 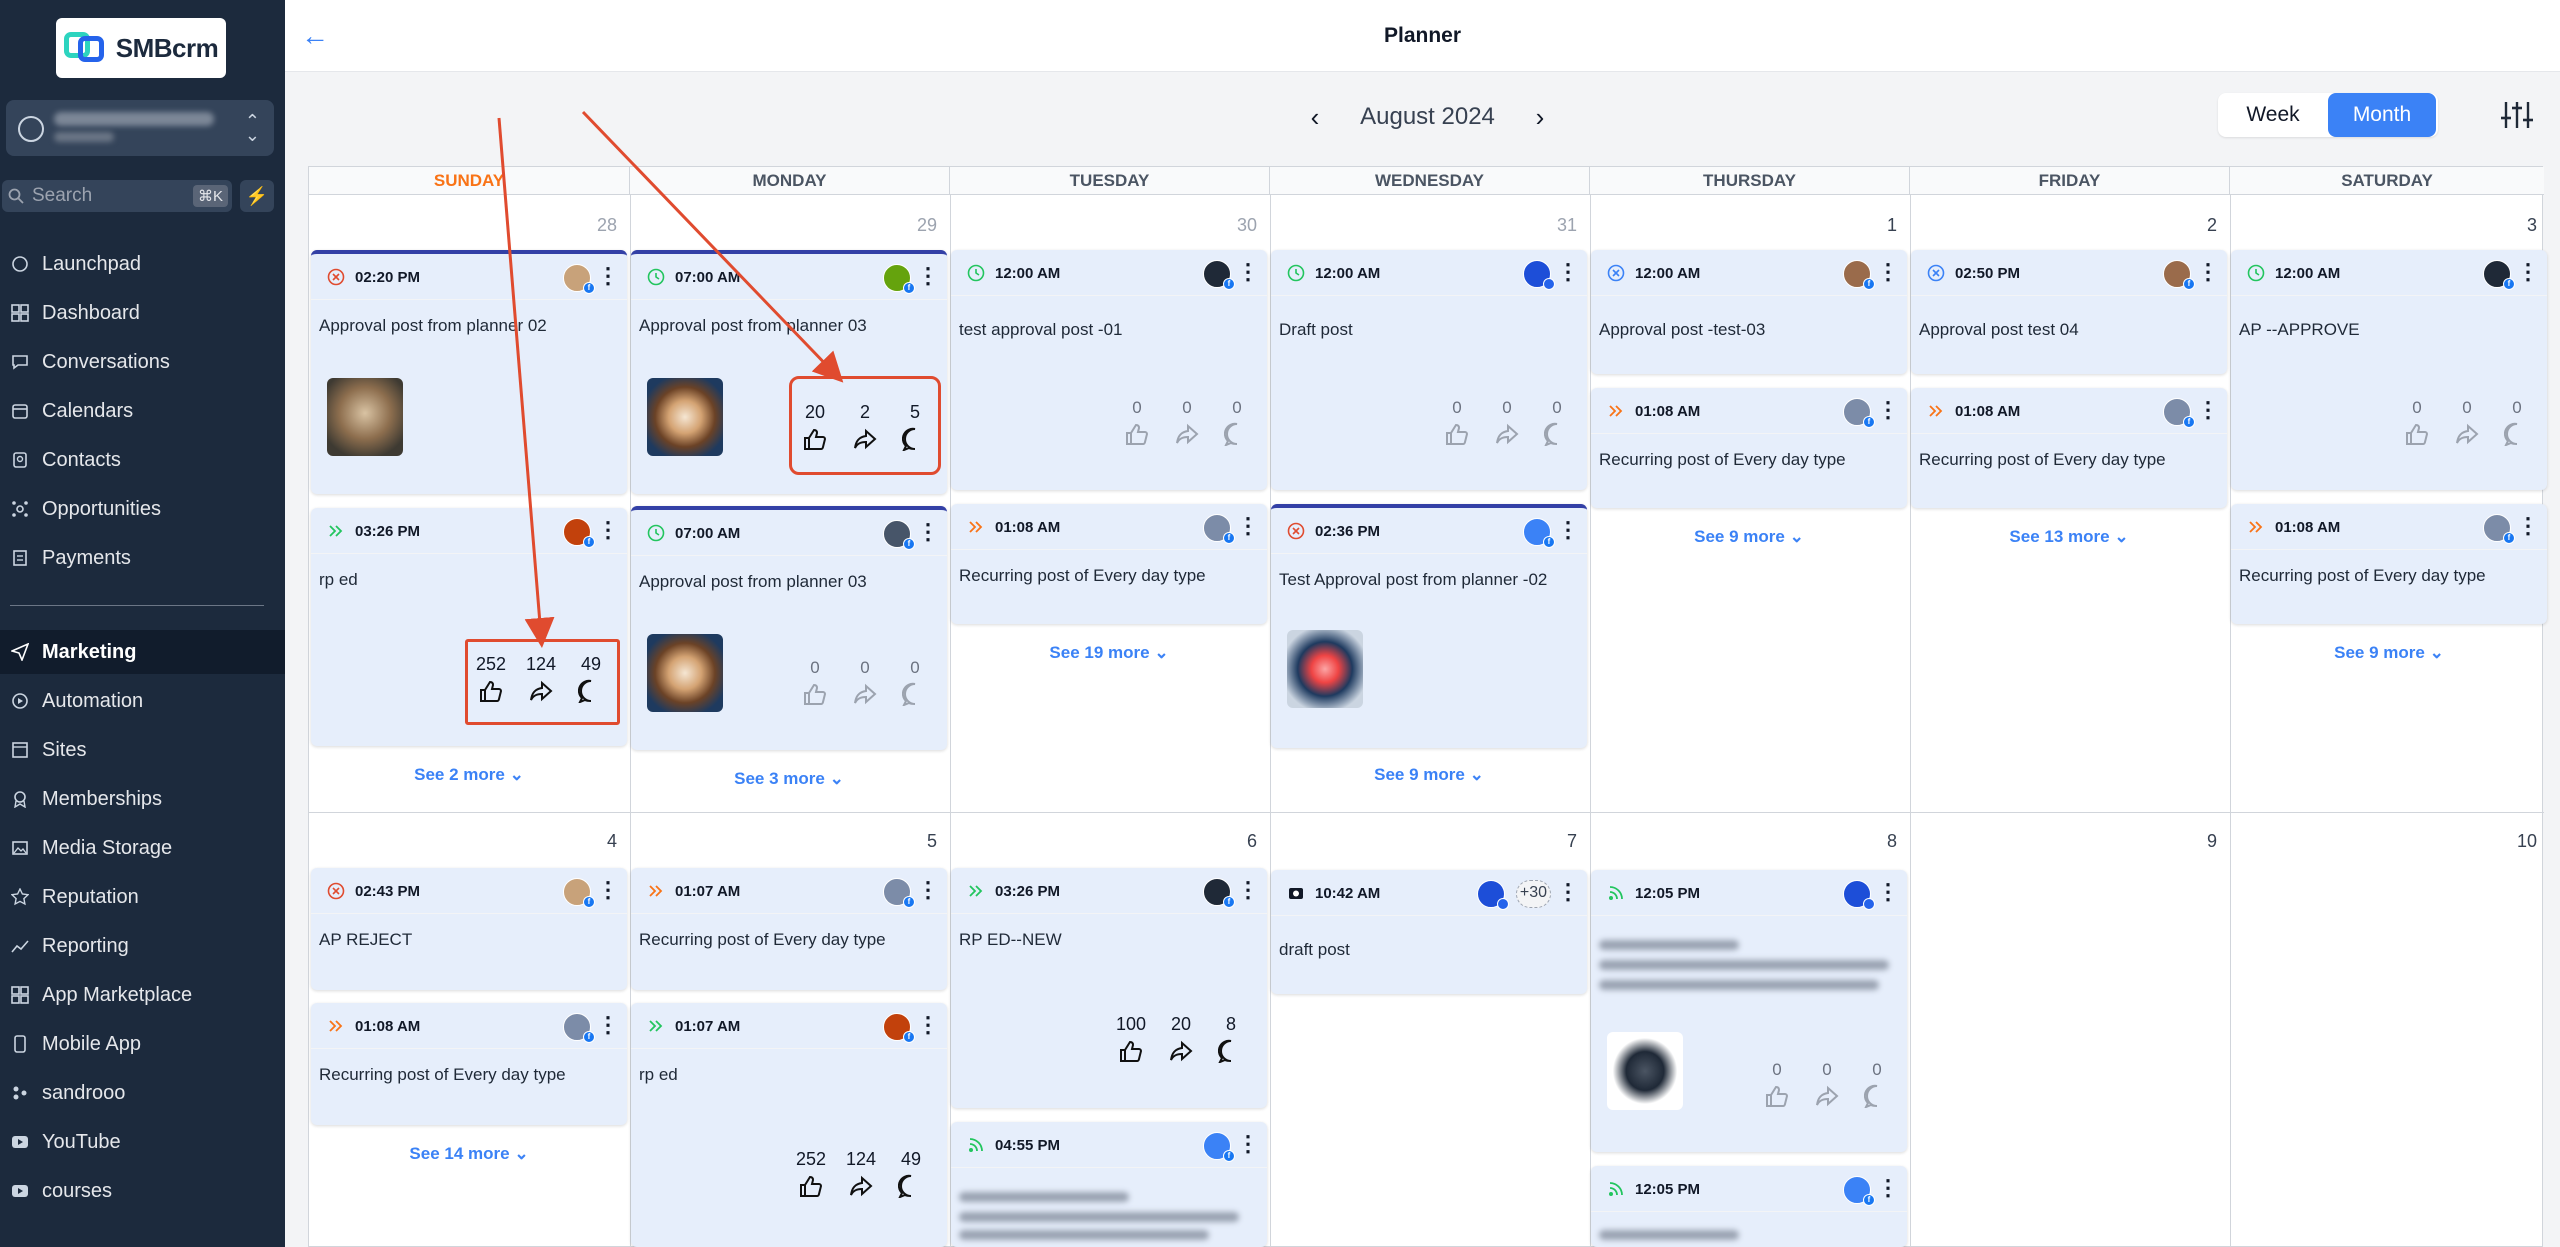 What do you see at coordinates (142, 701) in the screenshot?
I see `sidebar-item-automation: Automation` at bounding box center [142, 701].